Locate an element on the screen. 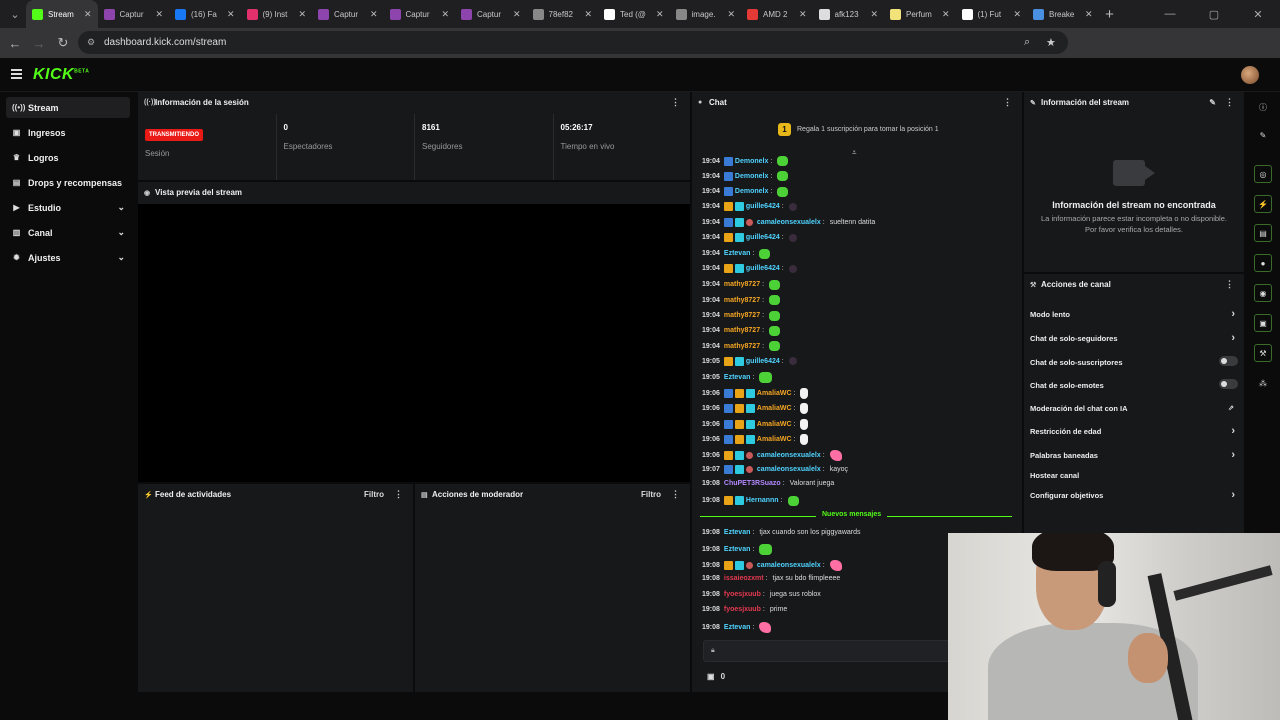 The height and width of the screenshot is (720, 1280). site-info-icon: ⚙ is located at coordinates (91, 42).